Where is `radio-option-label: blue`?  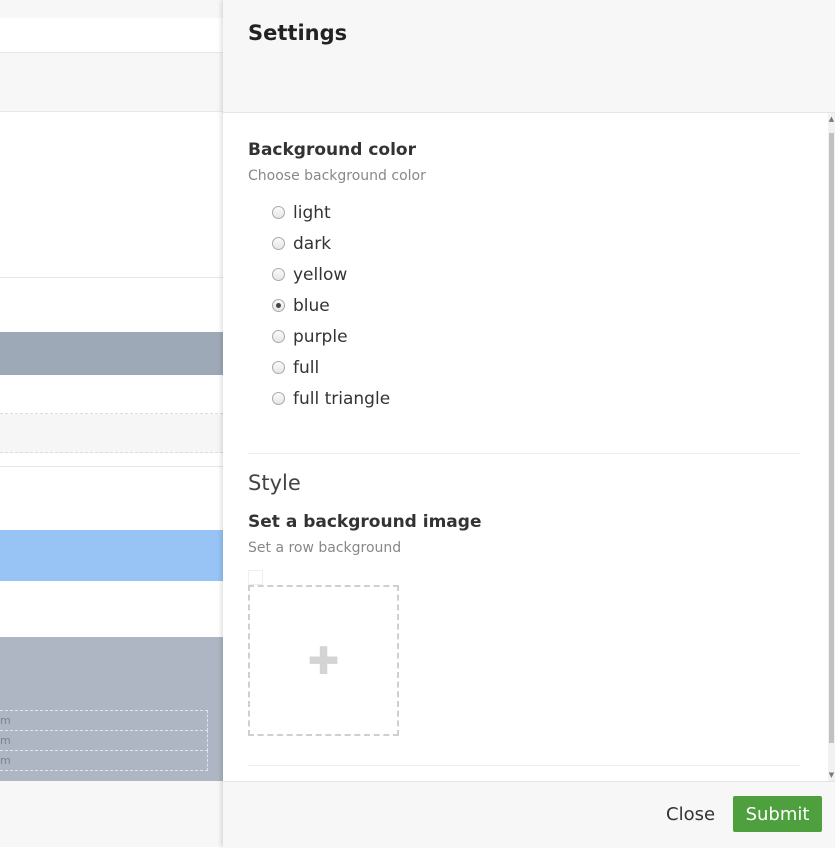 radio-option-label: blue is located at coordinates (311, 305).